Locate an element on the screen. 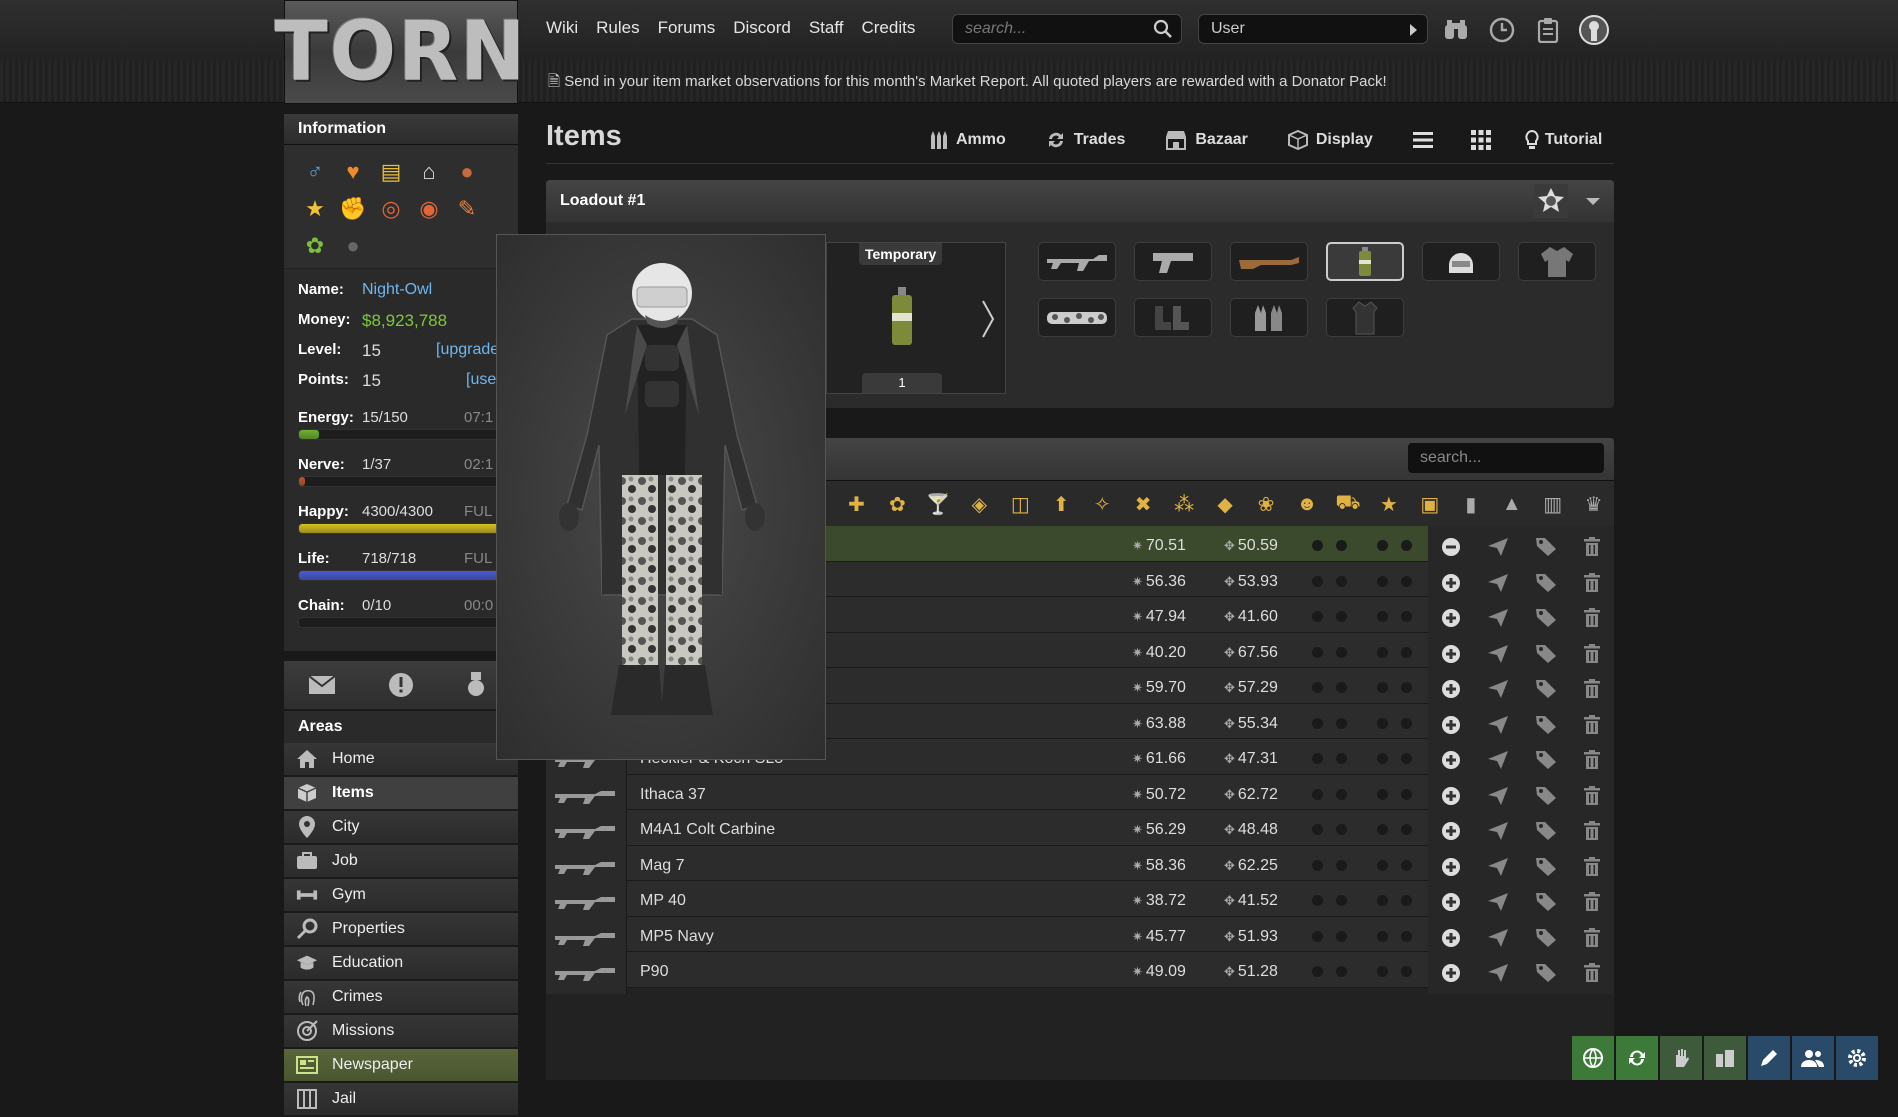  slot-pants is located at coordinates (1077, 317).